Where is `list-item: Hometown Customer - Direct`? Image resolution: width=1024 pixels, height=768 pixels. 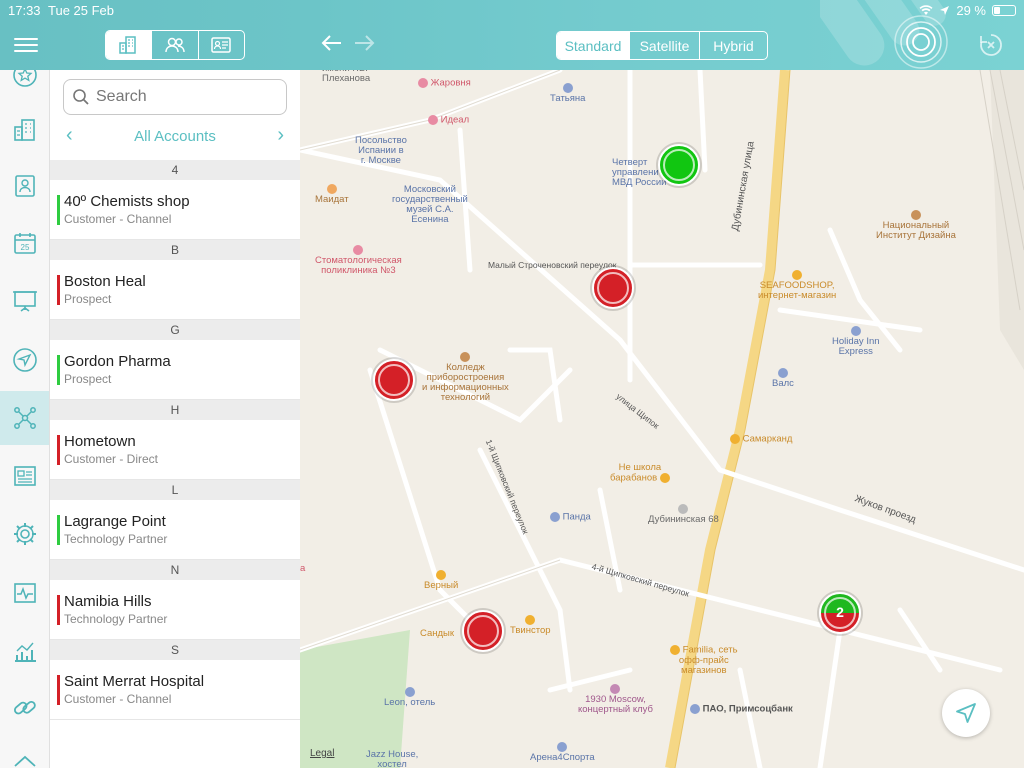
list-item: Hometown Customer - Direct is located at coordinates (175, 450).